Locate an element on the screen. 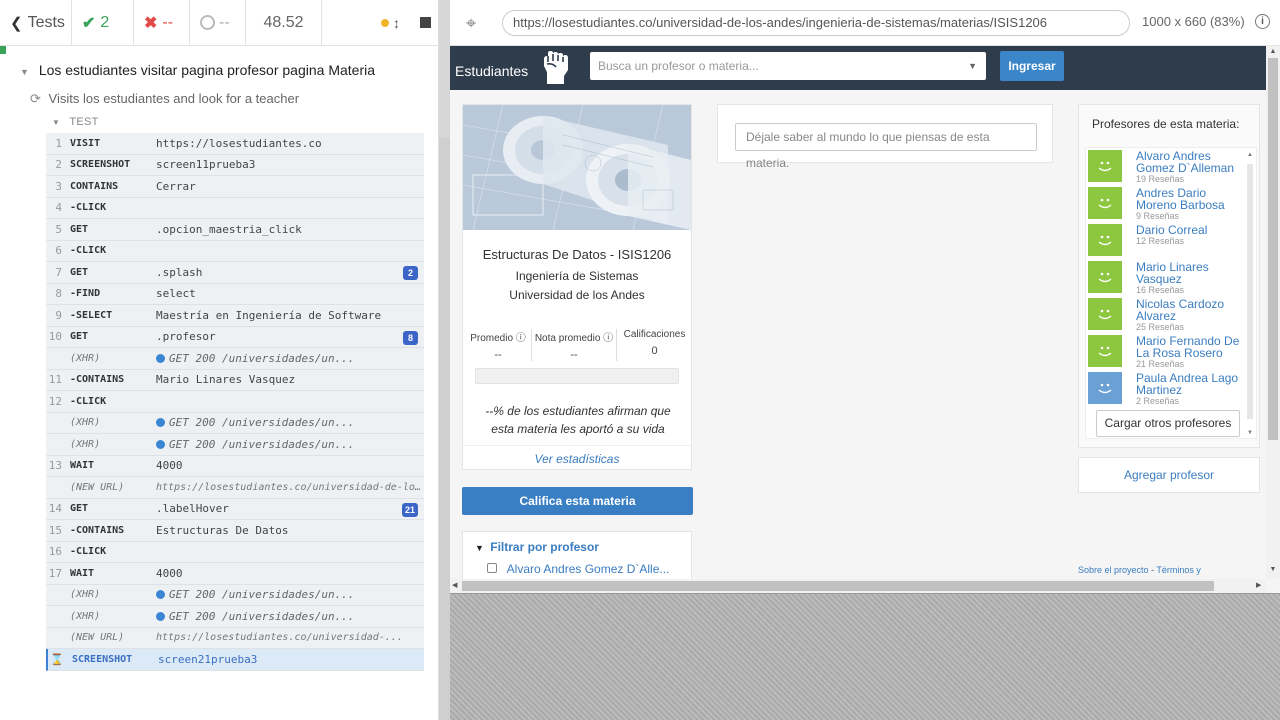 The width and height of the screenshot is (1280, 720). review-count: 21 Reseñas is located at coordinates (1160, 364).